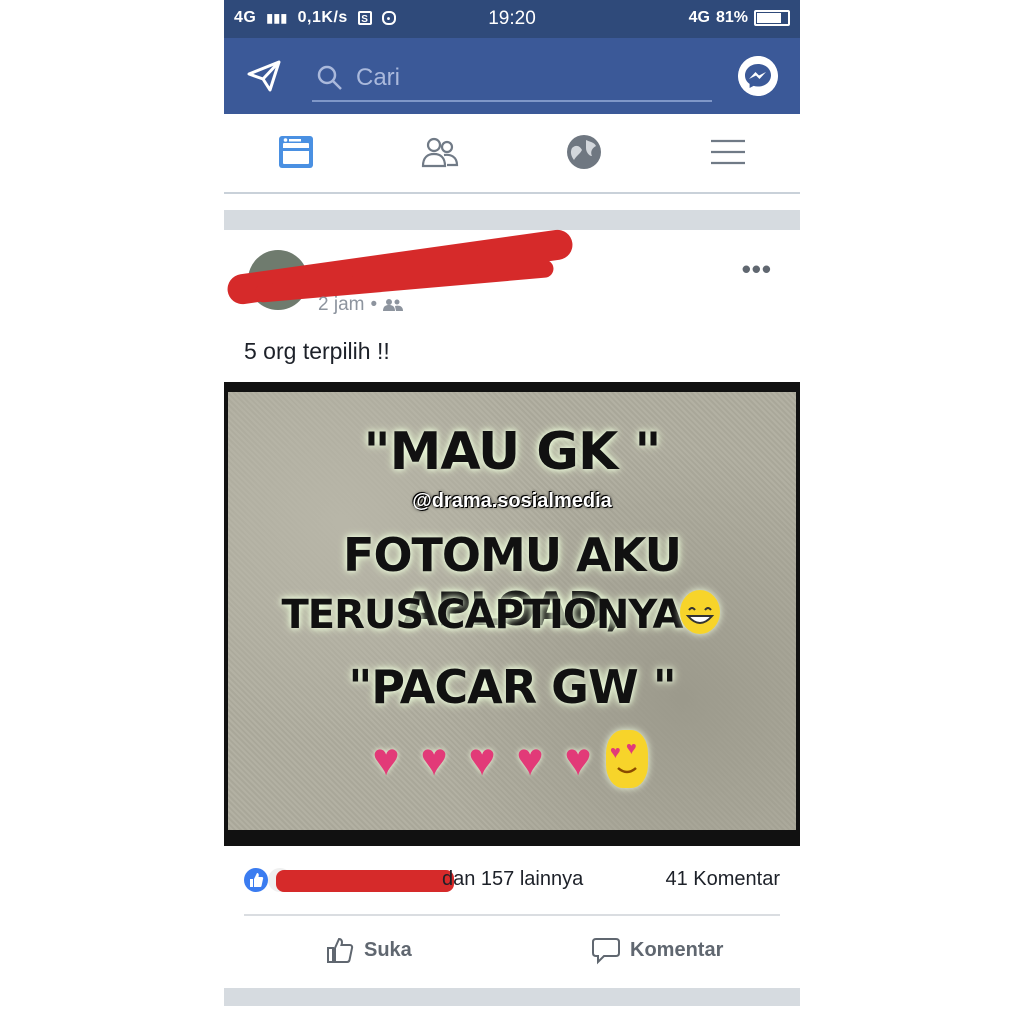 This screenshot has height=1024, width=1024. What do you see at coordinates (365, 881) in the screenshot?
I see `redacted-reactors` at bounding box center [365, 881].